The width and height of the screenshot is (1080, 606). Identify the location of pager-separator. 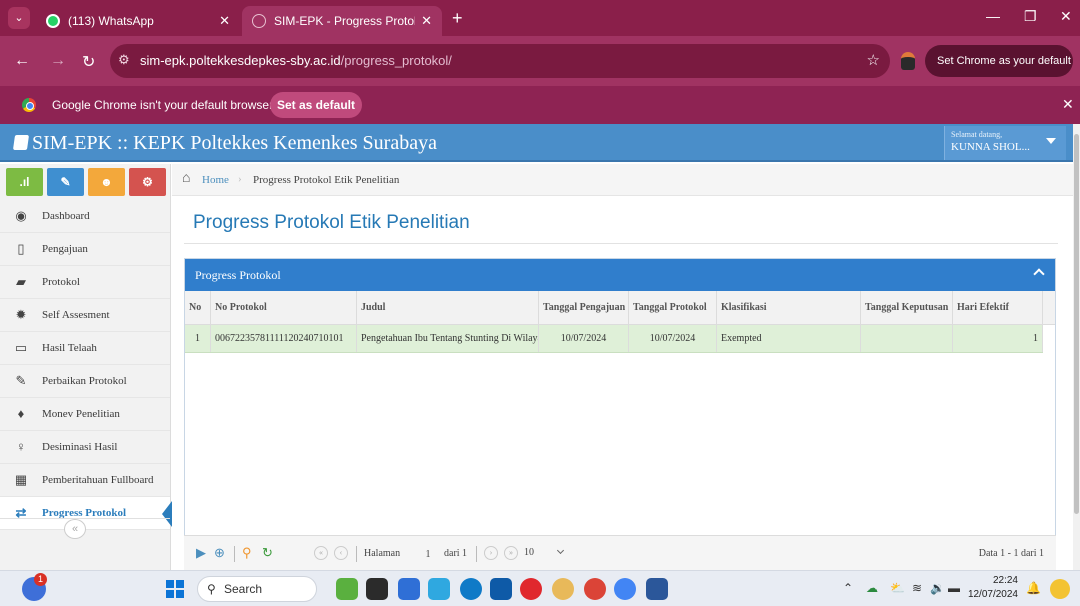
(356, 554).